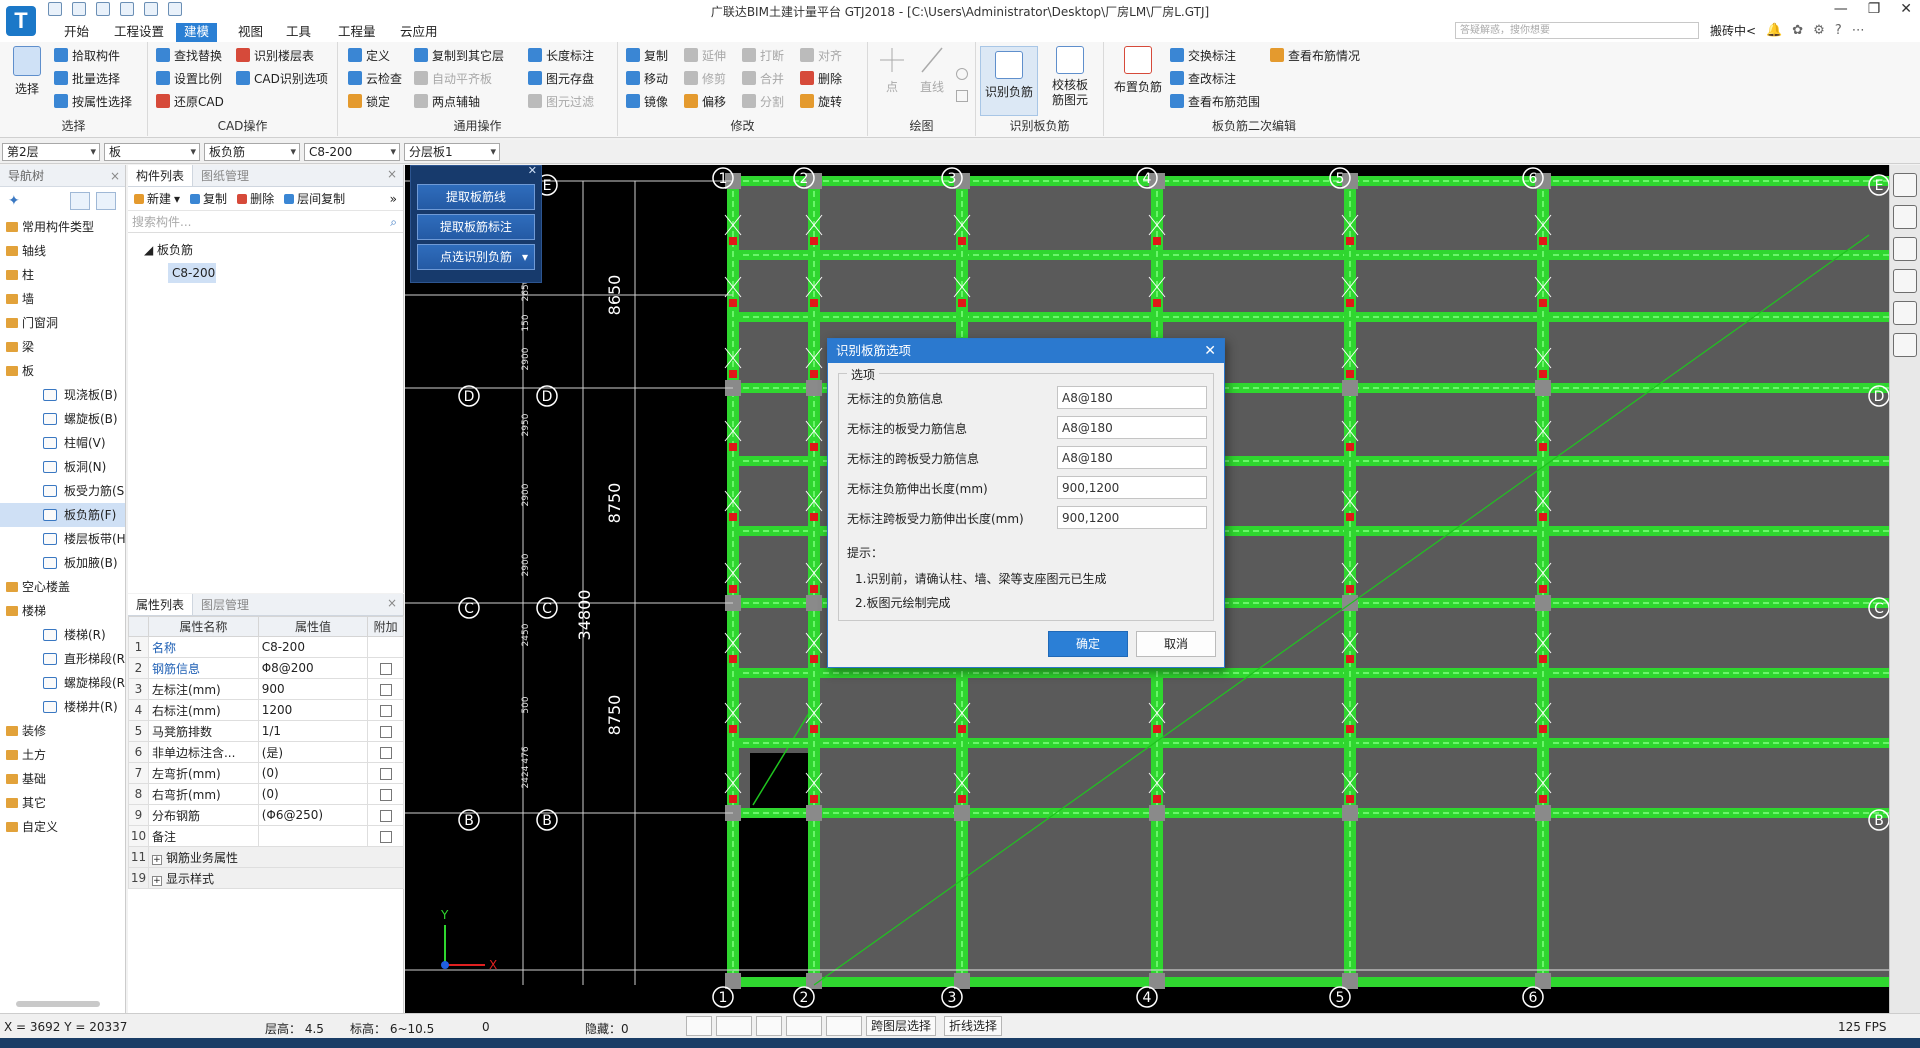  What do you see at coordinates (313, 731) in the screenshot?
I see `property-value: 1/1` at bounding box center [313, 731].